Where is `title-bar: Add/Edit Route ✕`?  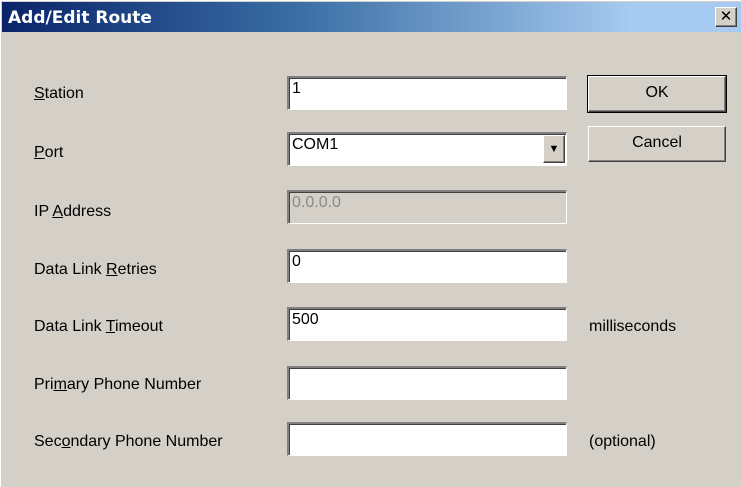 title-bar: Add/Edit Route ✕ is located at coordinates (371, 17).